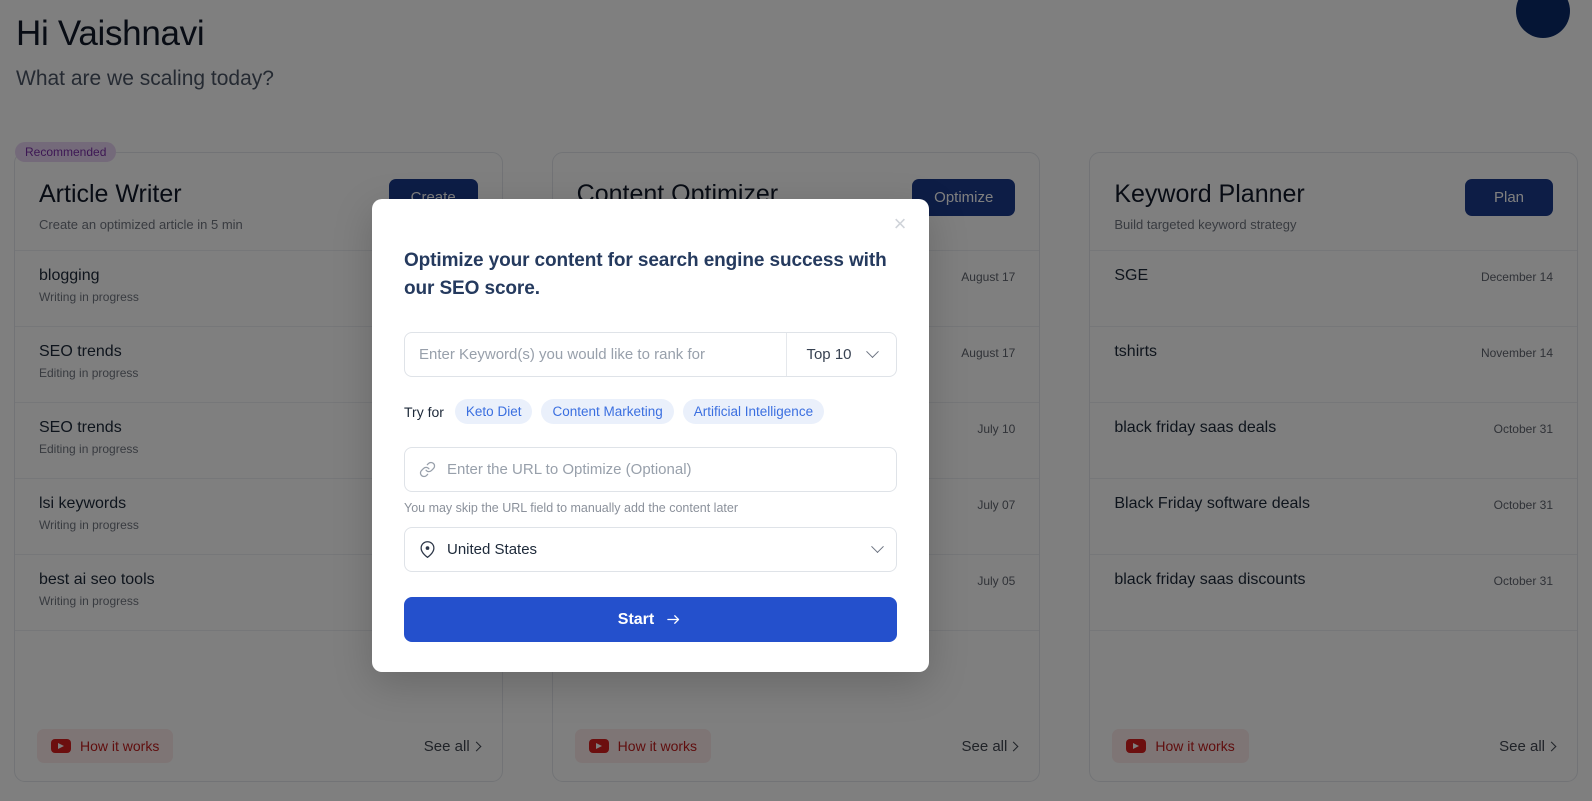 Image resolution: width=1592 pixels, height=801 pixels. What do you see at coordinates (650, 550) in the screenshot?
I see `location-select: United States` at bounding box center [650, 550].